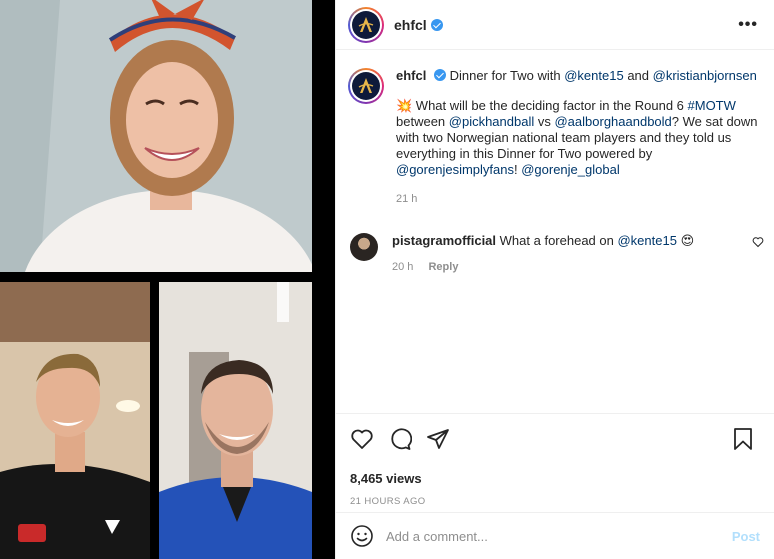  I want to click on person-man-right-illustration, so click(235, 420).